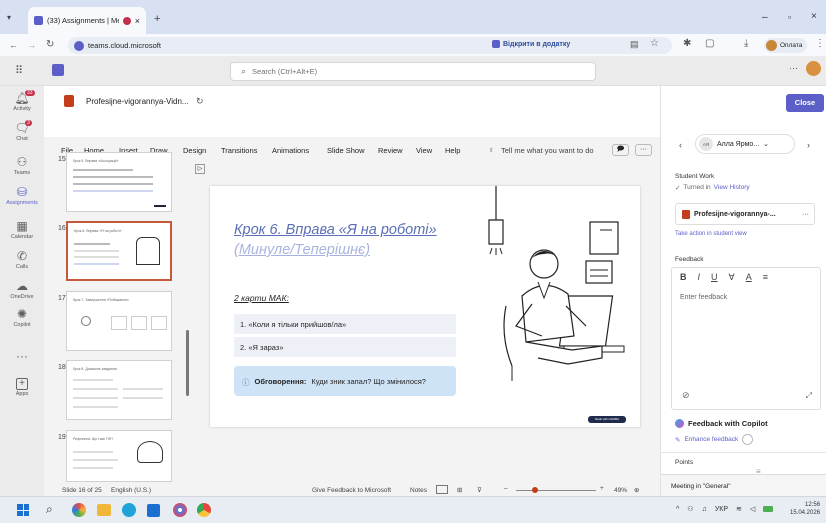  Describe the element at coordinates (607, 419) in the screenshot. I see `gamma-badge: Made with GAMMA` at that location.